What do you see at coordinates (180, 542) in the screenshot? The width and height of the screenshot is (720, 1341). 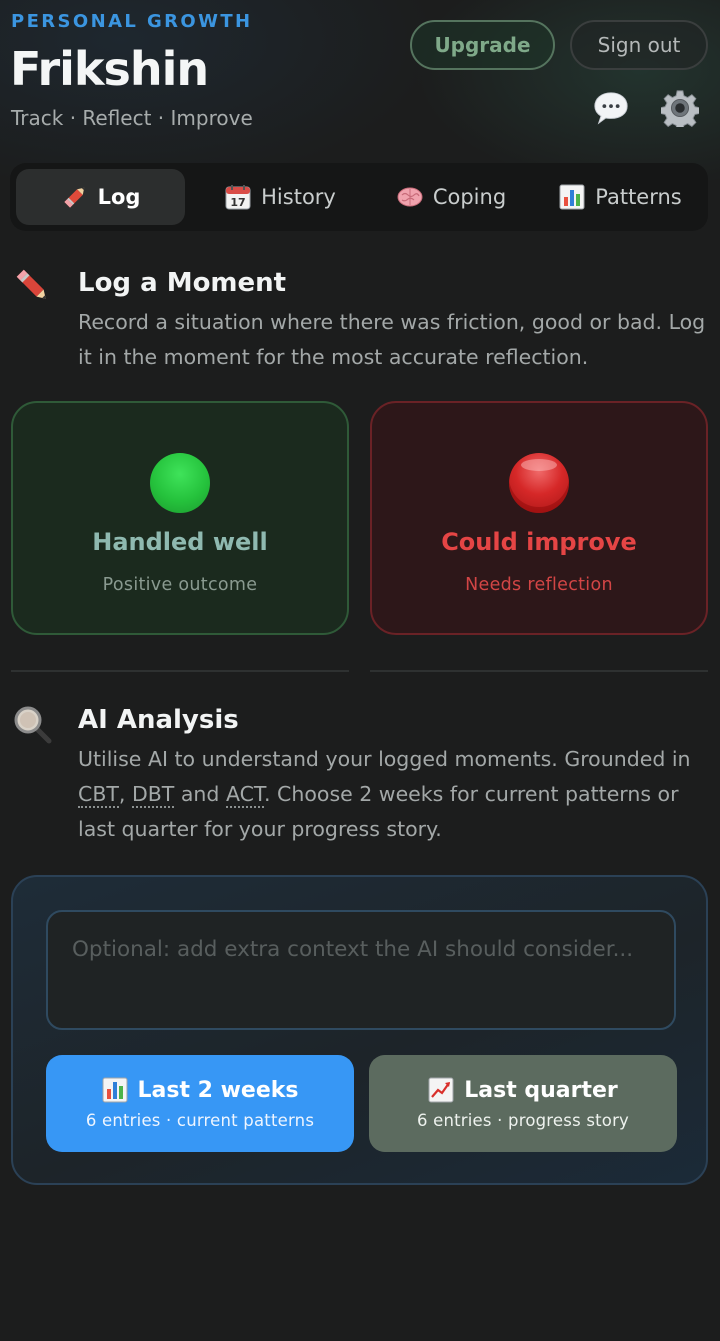 I see `outcome-title: Handled well` at bounding box center [180, 542].